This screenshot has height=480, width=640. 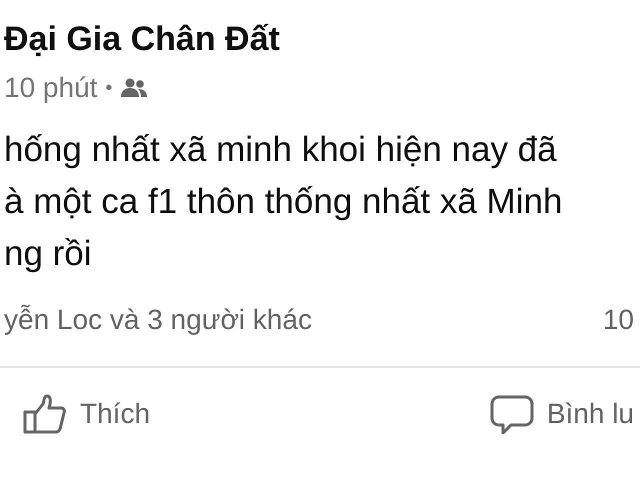 I want to click on reactions-text: yễn Loc và 3 người khác, so click(x=158, y=320).